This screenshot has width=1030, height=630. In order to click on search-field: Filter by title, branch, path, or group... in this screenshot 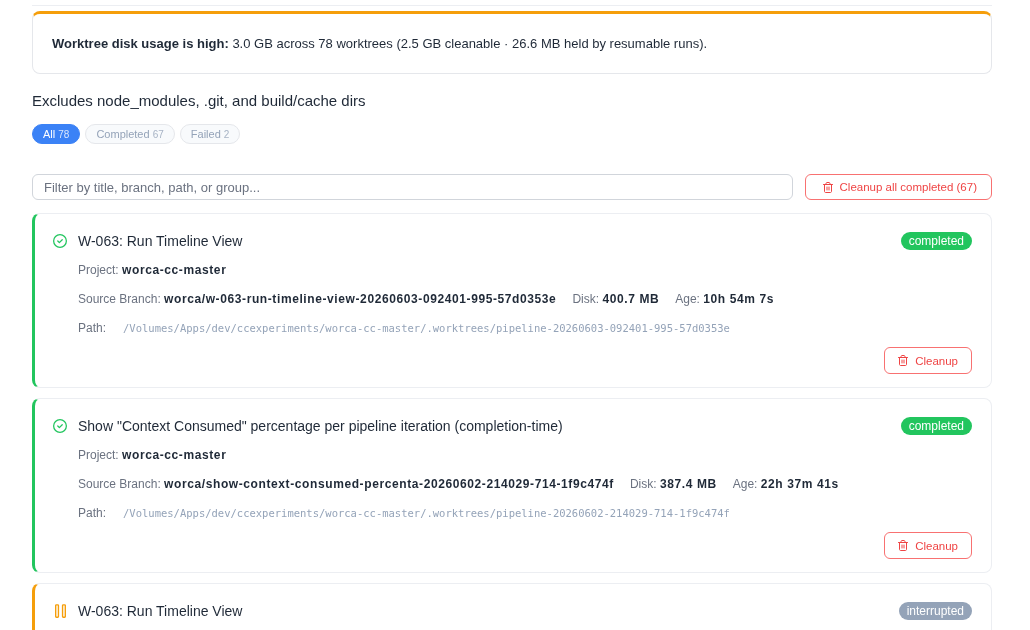, I will do `click(412, 187)`.